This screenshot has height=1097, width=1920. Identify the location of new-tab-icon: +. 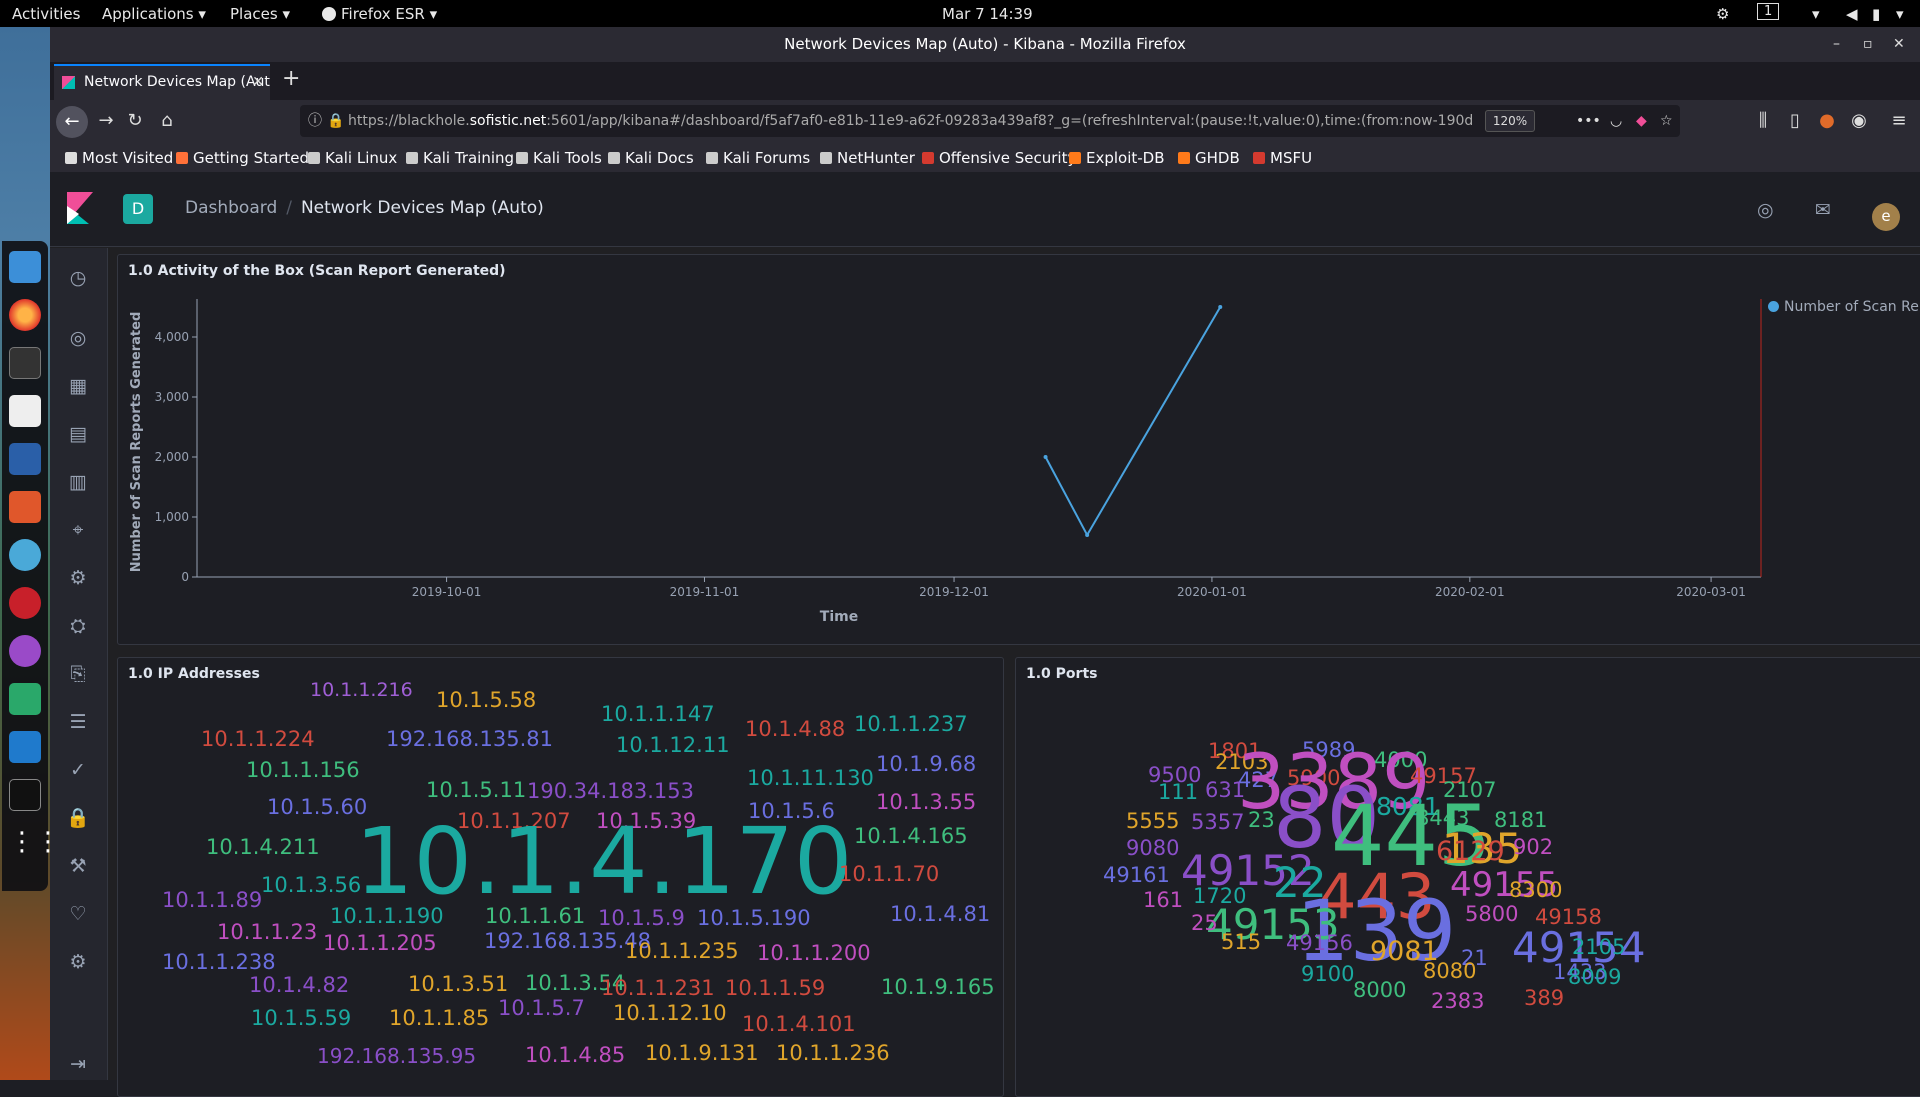
(291, 78).